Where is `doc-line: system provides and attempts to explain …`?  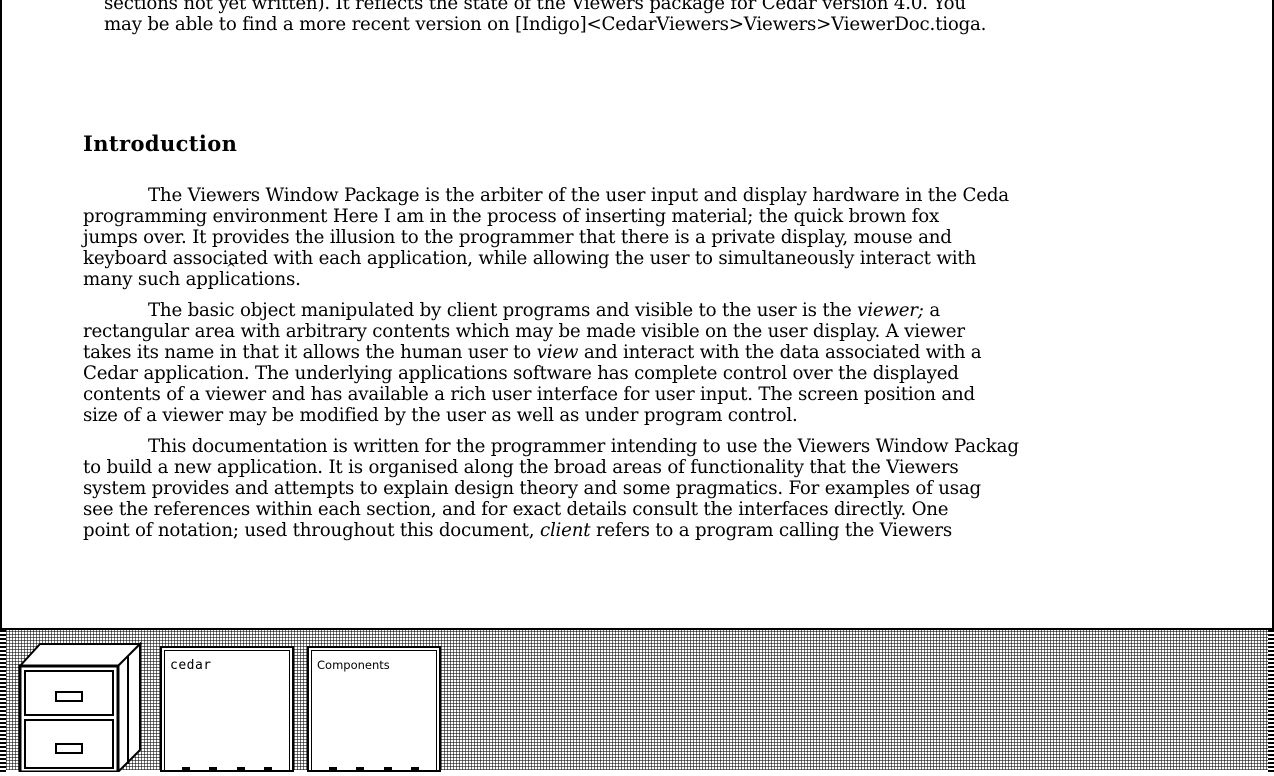
doc-line: system provides and attempts to explain … is located at coordinates (532, 488).